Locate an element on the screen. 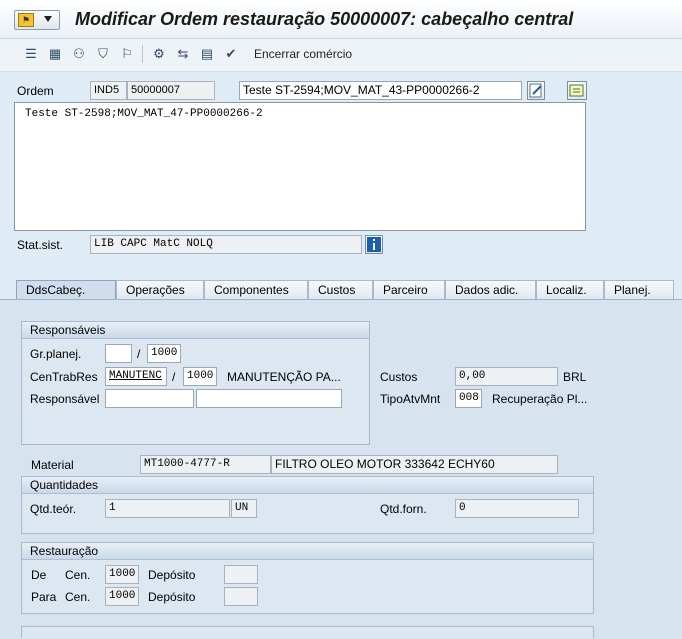 This screenshot has width=682, height=639. workcenter-label: CenTrabRes is located at coordinates (64, 377).